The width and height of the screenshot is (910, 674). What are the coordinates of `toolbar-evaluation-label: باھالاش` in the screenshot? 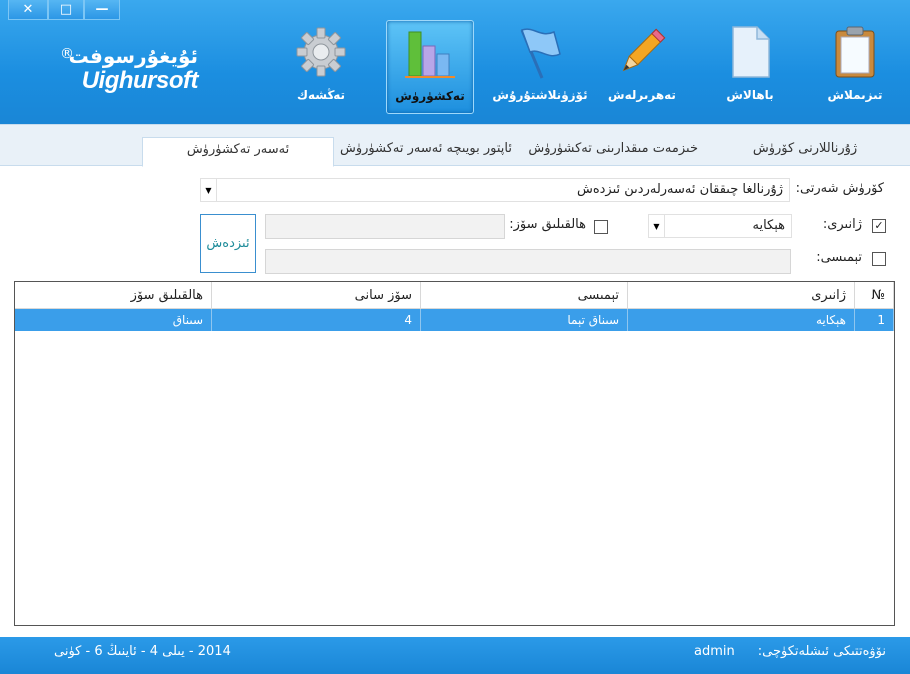 It's located at (750, 95).